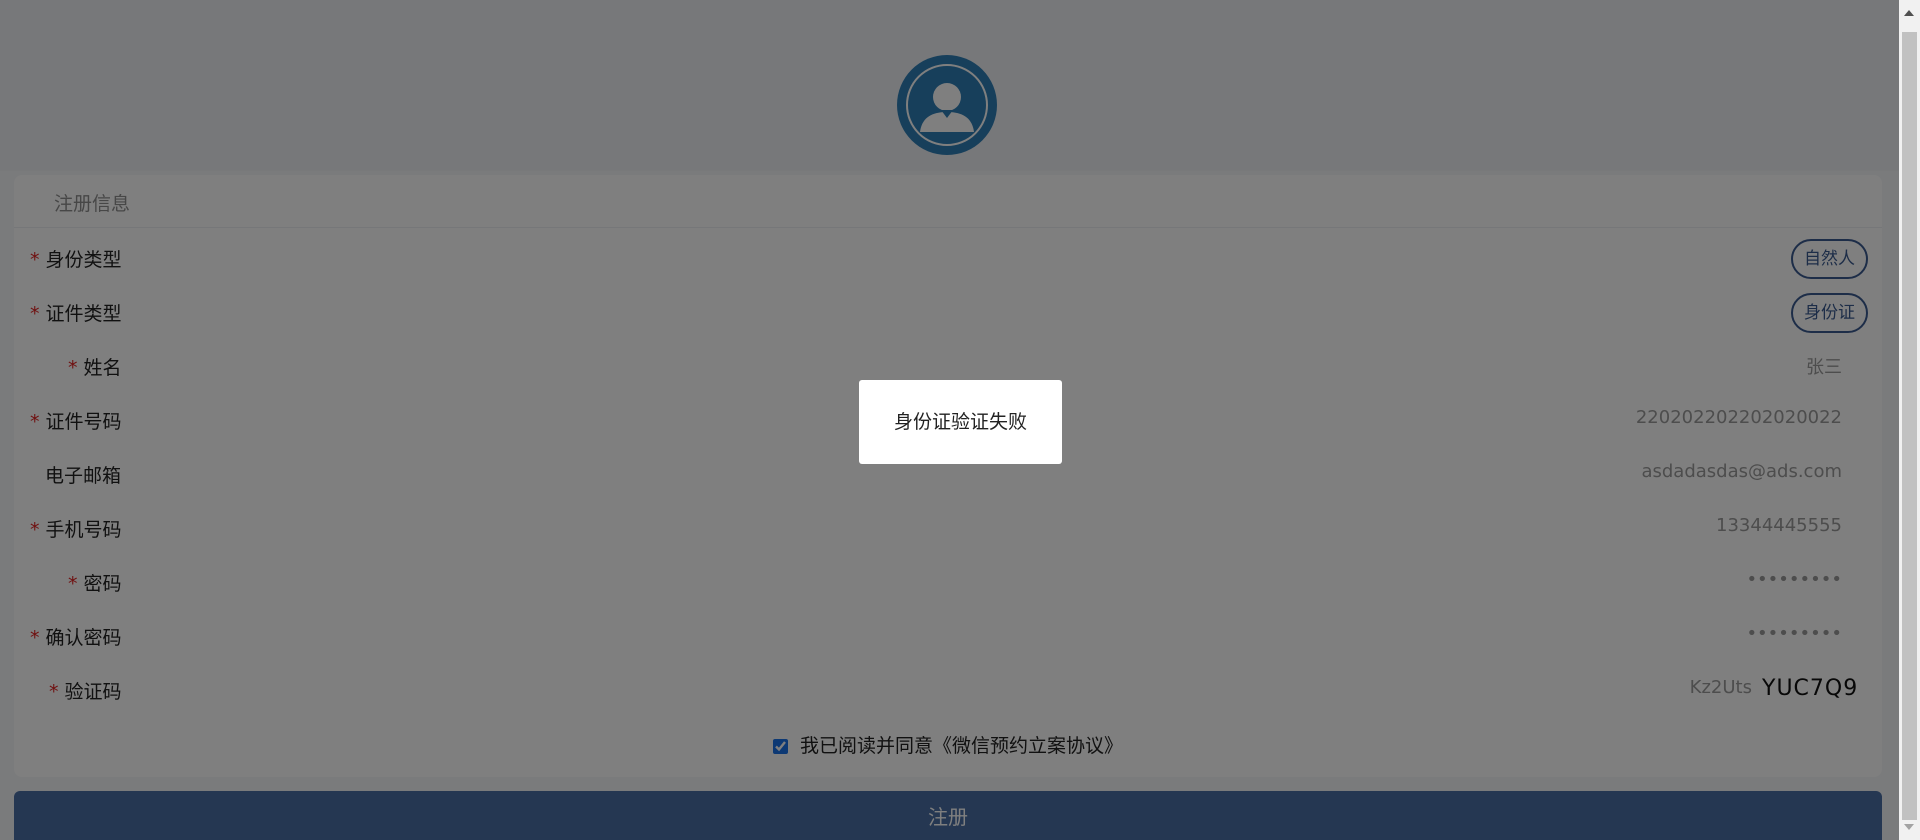  I want to click on error-toast: 身份证验证失败, so click(960, 422).